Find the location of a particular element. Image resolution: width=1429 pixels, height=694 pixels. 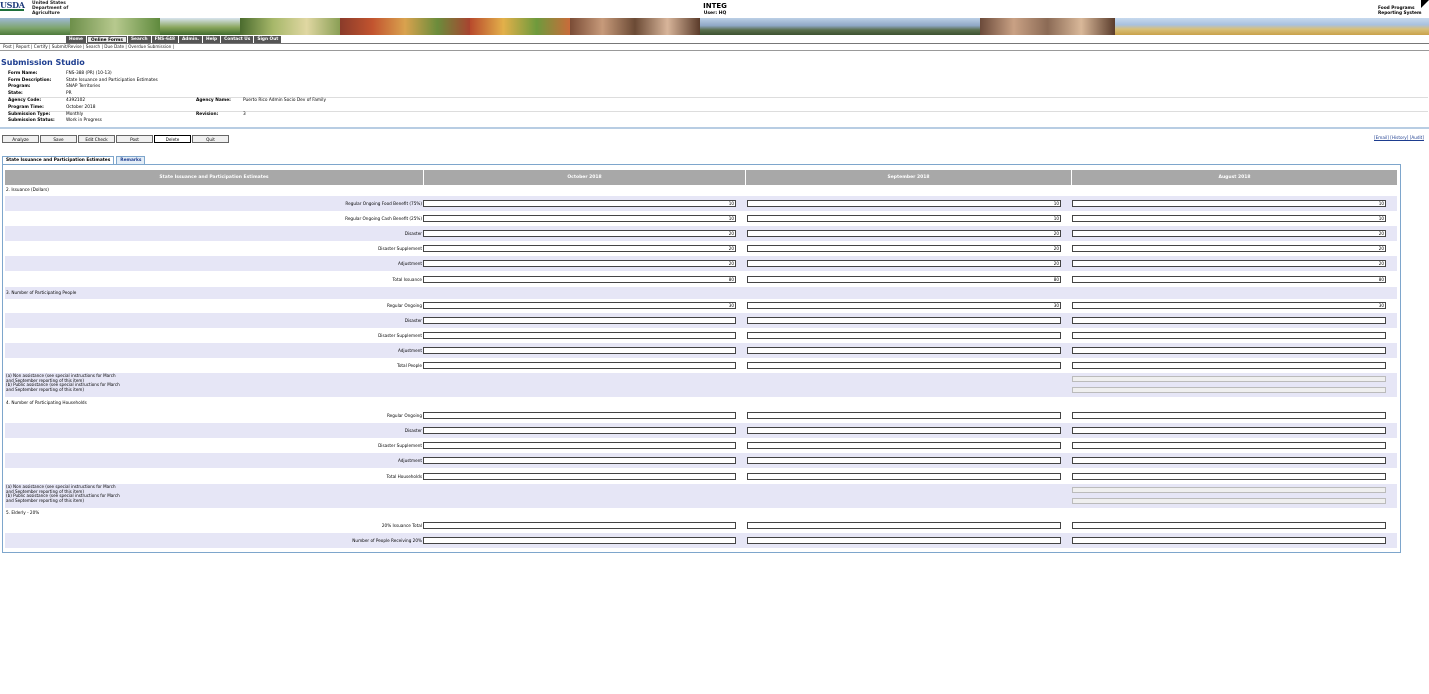

sep-people-adjustment-input is located at coordinates (904, 350).